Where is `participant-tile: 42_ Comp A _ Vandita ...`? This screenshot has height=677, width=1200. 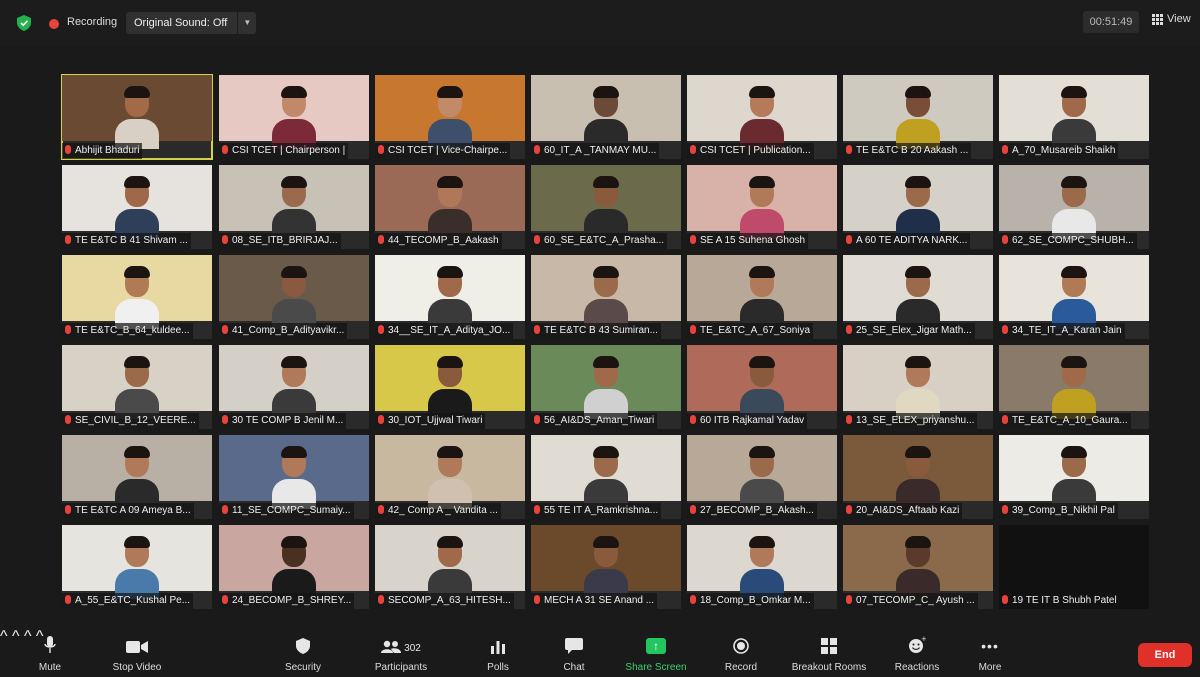 participant-tile: 42_ Comp A _ Vandita ... is located at coordinates (450, 477).